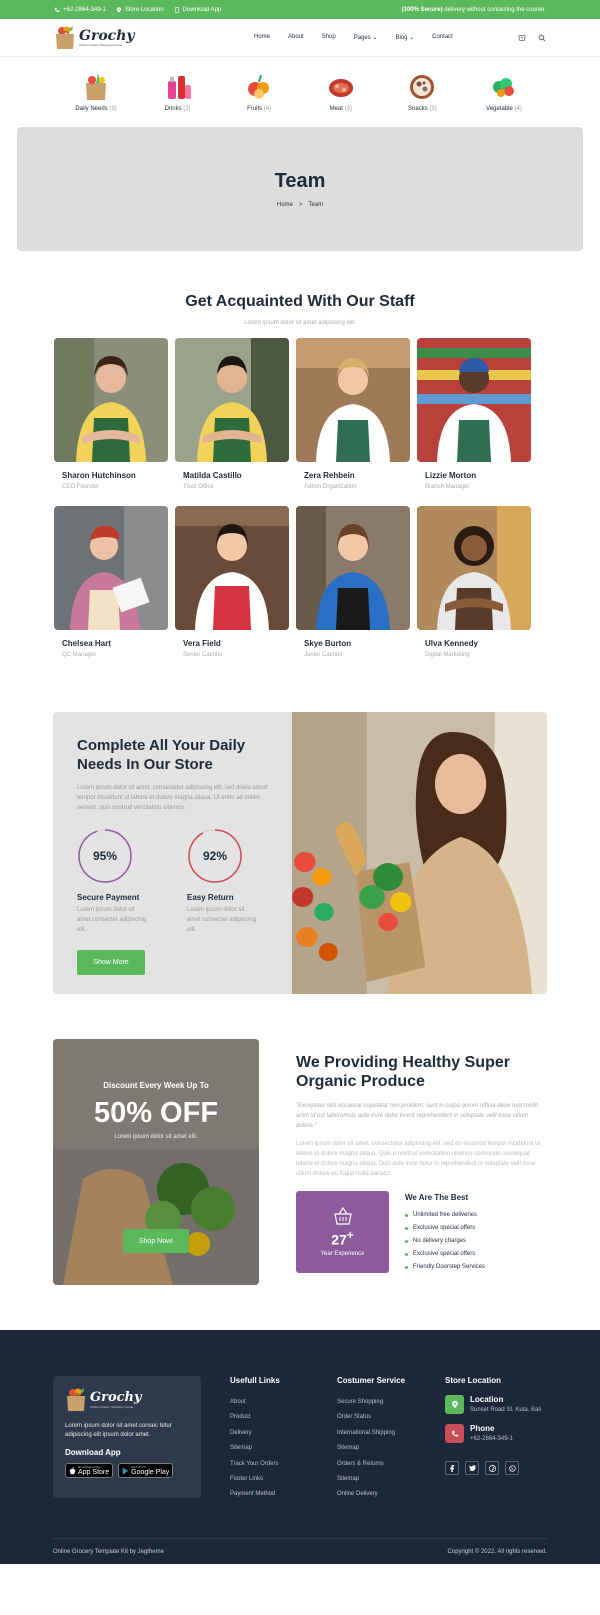  What do you see at coordinates (445, 1241) in the screenshot?
I see `list-item: No delivery charges` at bounding box center [445, 1241].